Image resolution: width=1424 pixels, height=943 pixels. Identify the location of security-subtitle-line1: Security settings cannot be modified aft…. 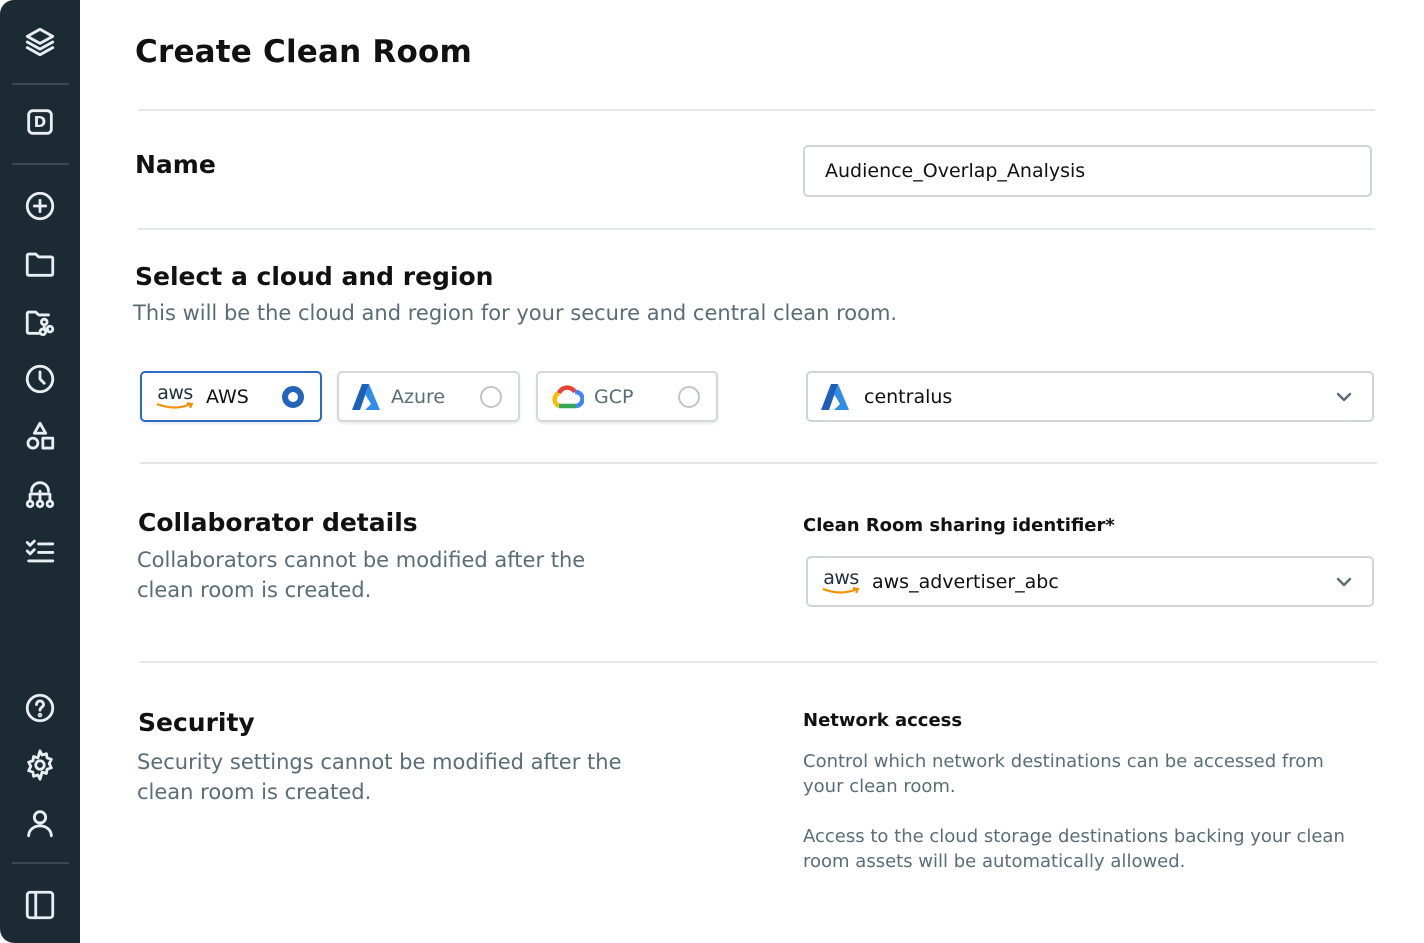
(379, 762).